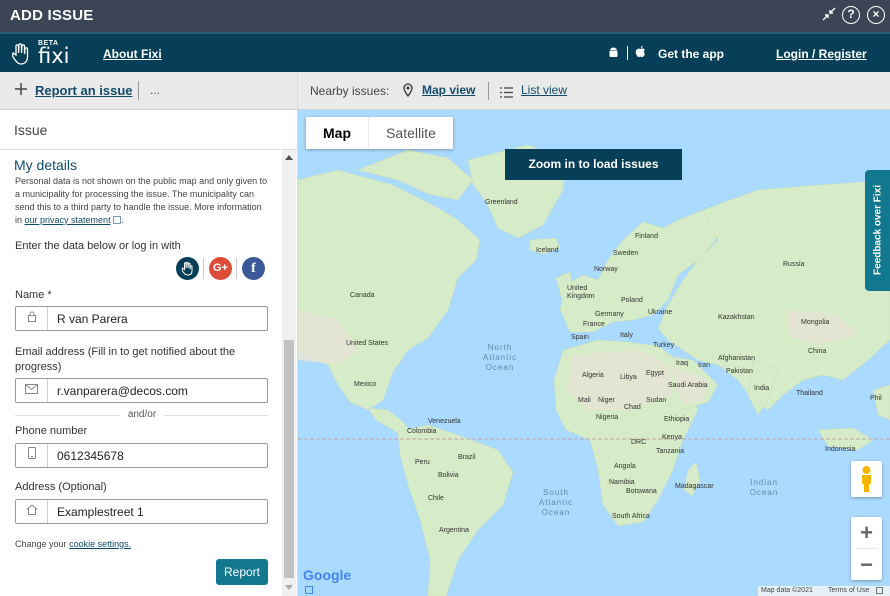 This screenshot has height=596, width=890. What do you see at coordinates (613, 54) in the screenshot?
I see `android-icon` at bounding box center [613, 54].